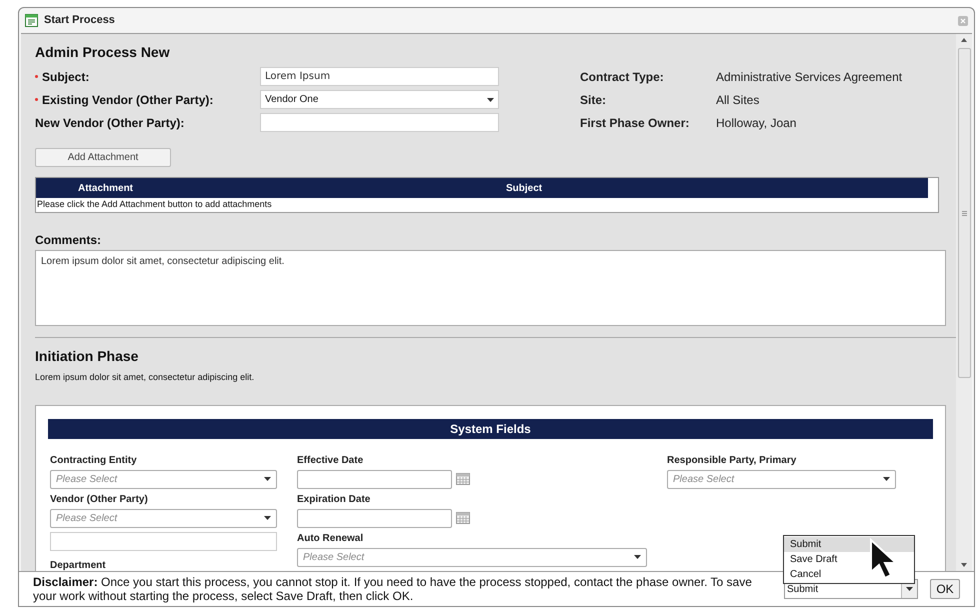  Describe the element at coordinates (803, 589) in the screenshot. I see `select-value: Submit` at that location.